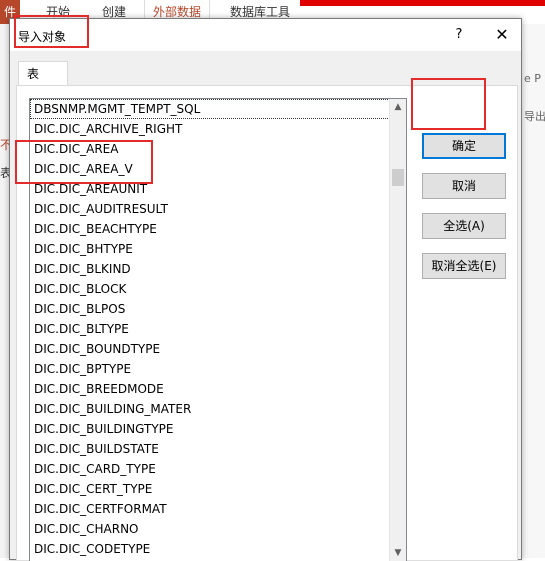  Describe the element at coordinates (210, 429) in the screenshot. I see `list-item: DIC.DIC_BUILDINGTYPE` at that location.